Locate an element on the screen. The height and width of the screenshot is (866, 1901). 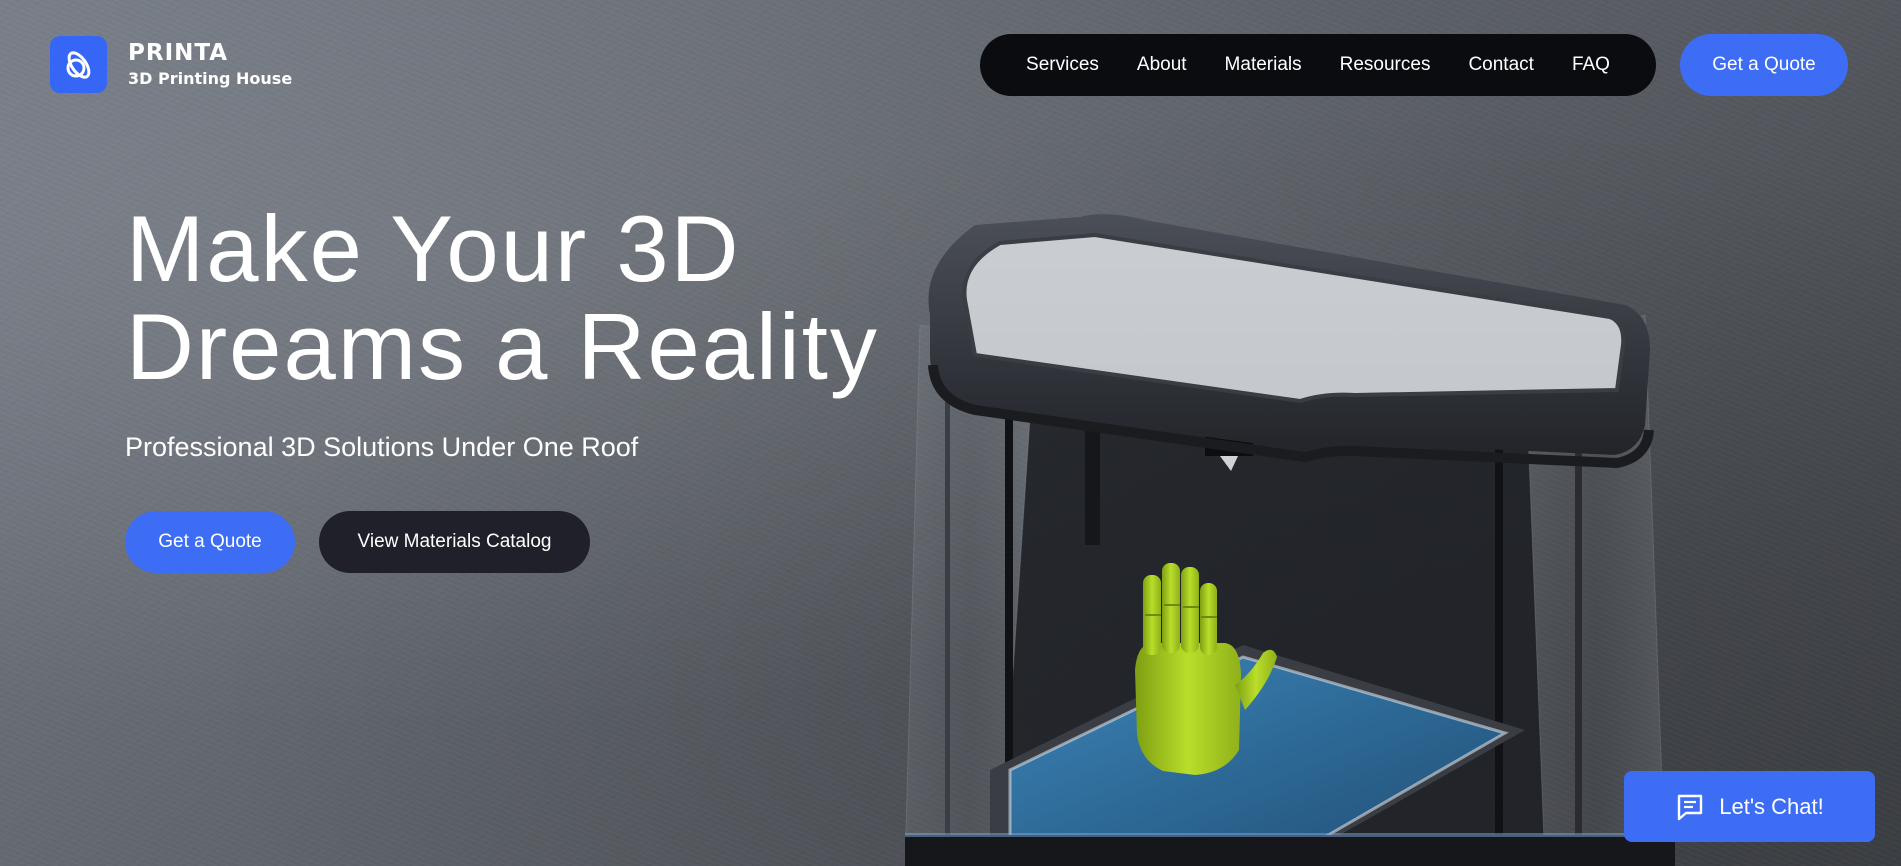
nav-item-faq: FAQ is located at coordinates (1591, 65).